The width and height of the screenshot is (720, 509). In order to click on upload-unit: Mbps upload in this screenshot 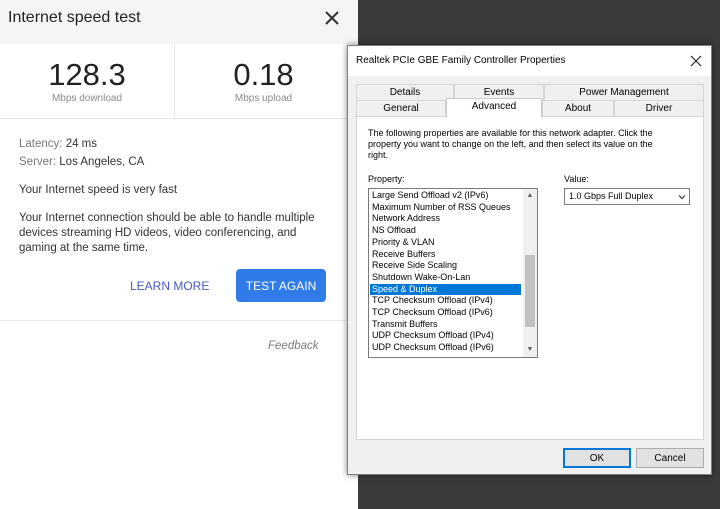, I will do `click(263, 98)`.